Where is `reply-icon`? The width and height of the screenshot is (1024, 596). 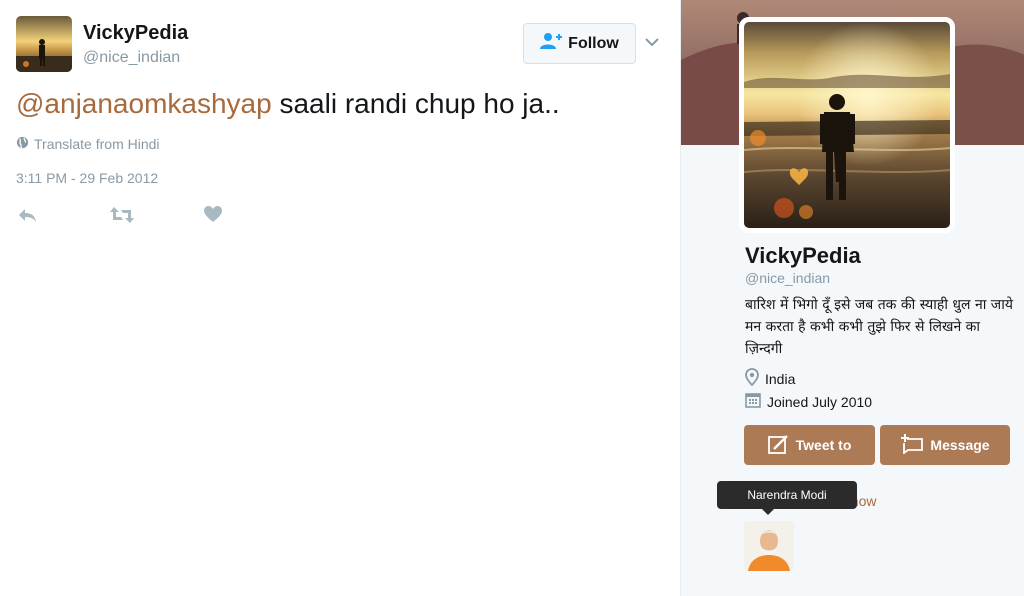 reply-icon is located at coordinates (28, 215).